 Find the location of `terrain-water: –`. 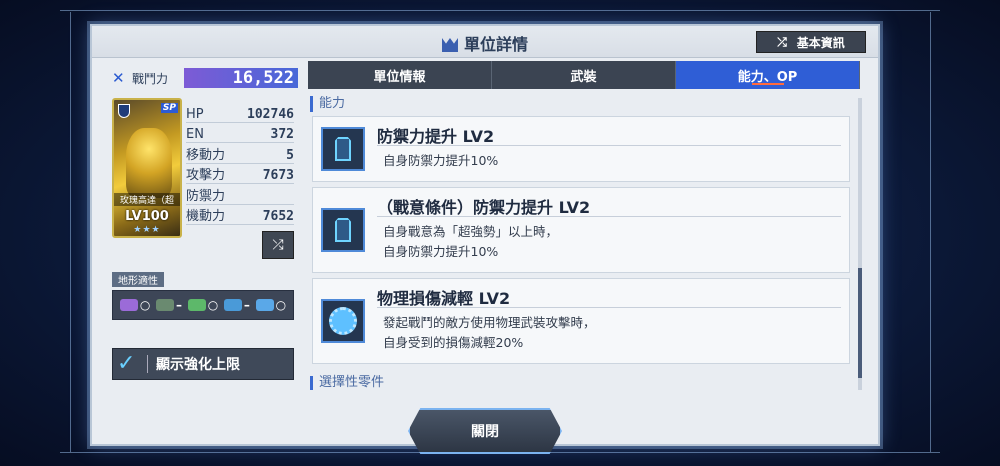

terrain-water: – is located at coordinates (236, 305).